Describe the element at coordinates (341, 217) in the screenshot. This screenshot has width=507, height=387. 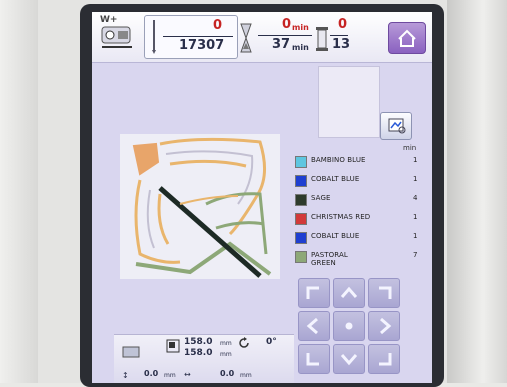
I see `thread-name: CHRISTMAS RED` at that location.